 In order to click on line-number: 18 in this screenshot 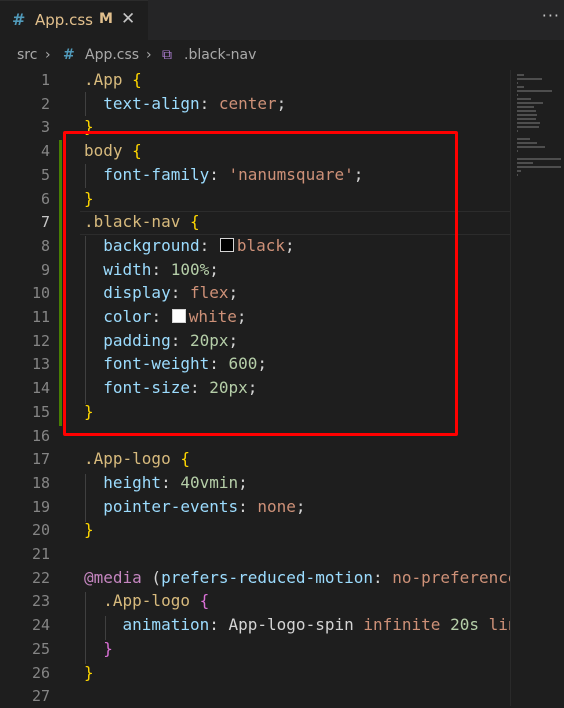, I will do `click(40, 482)`.